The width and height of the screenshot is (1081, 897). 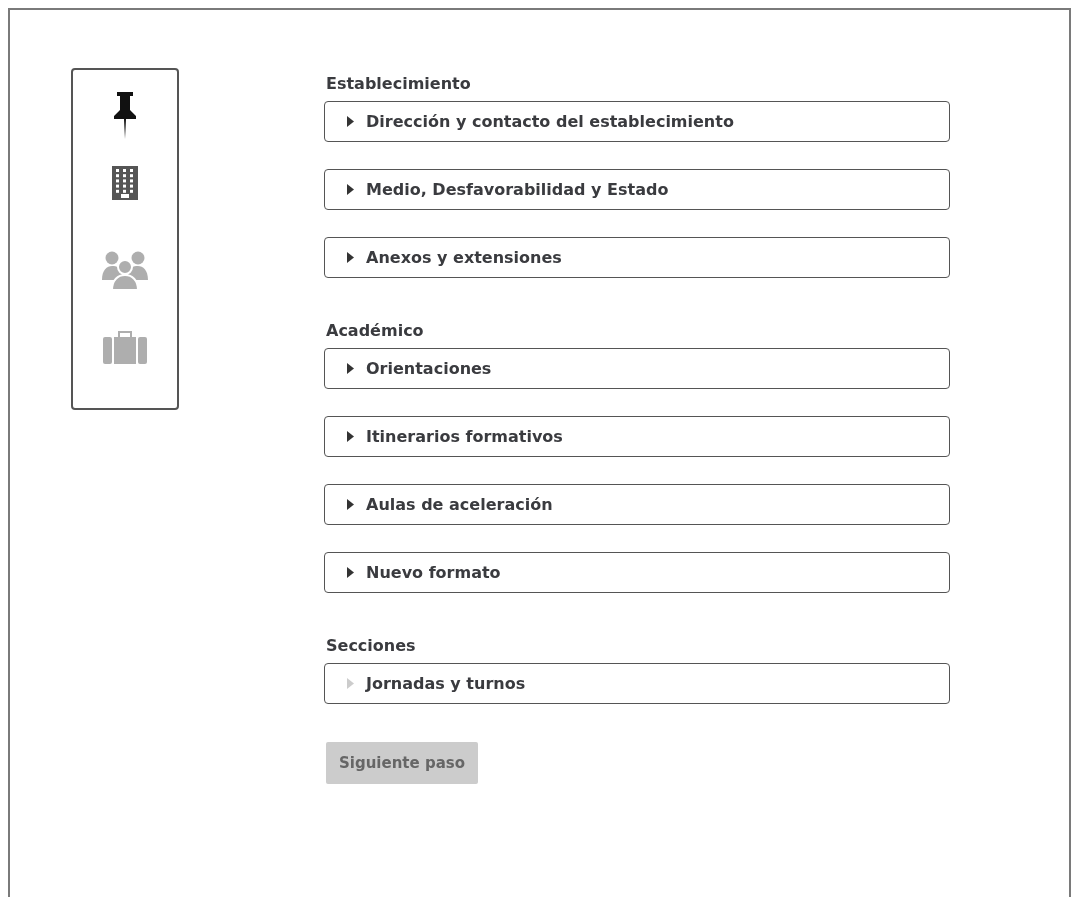 What do you see at coordinates (637, 121) in the screenshot?
I see `accordion-item: Dirección y contacto del establecimiento` at bounding box center [637, 121].